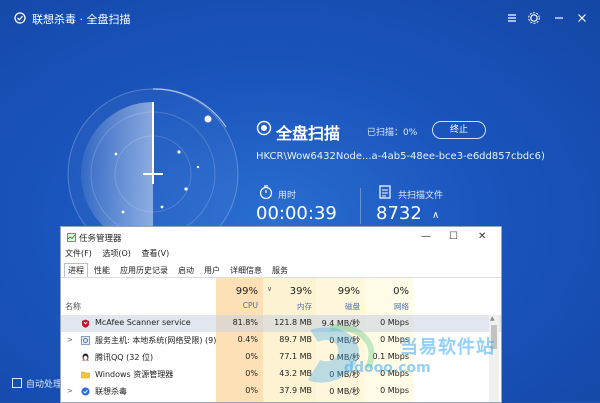 This screenshot has height=403, width=600. What do you see at coordinates (453, 236) in the screenshot?
I see `tm-maximize-icon: ☐` at bounding box center [453, 236].